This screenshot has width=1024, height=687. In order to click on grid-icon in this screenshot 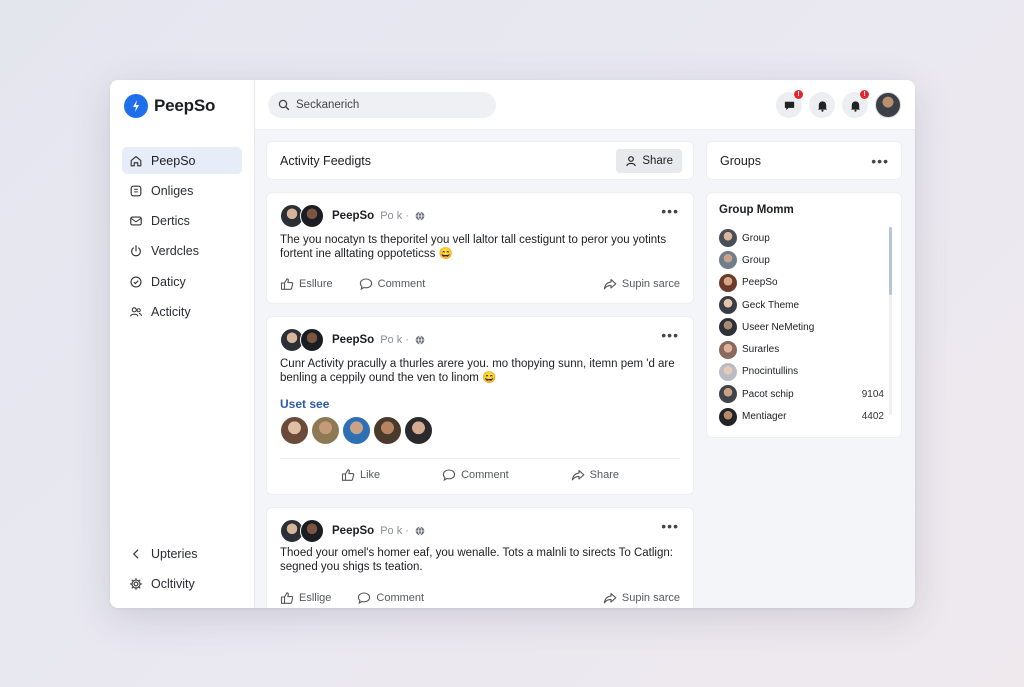, I will do `click(136, 191)`.